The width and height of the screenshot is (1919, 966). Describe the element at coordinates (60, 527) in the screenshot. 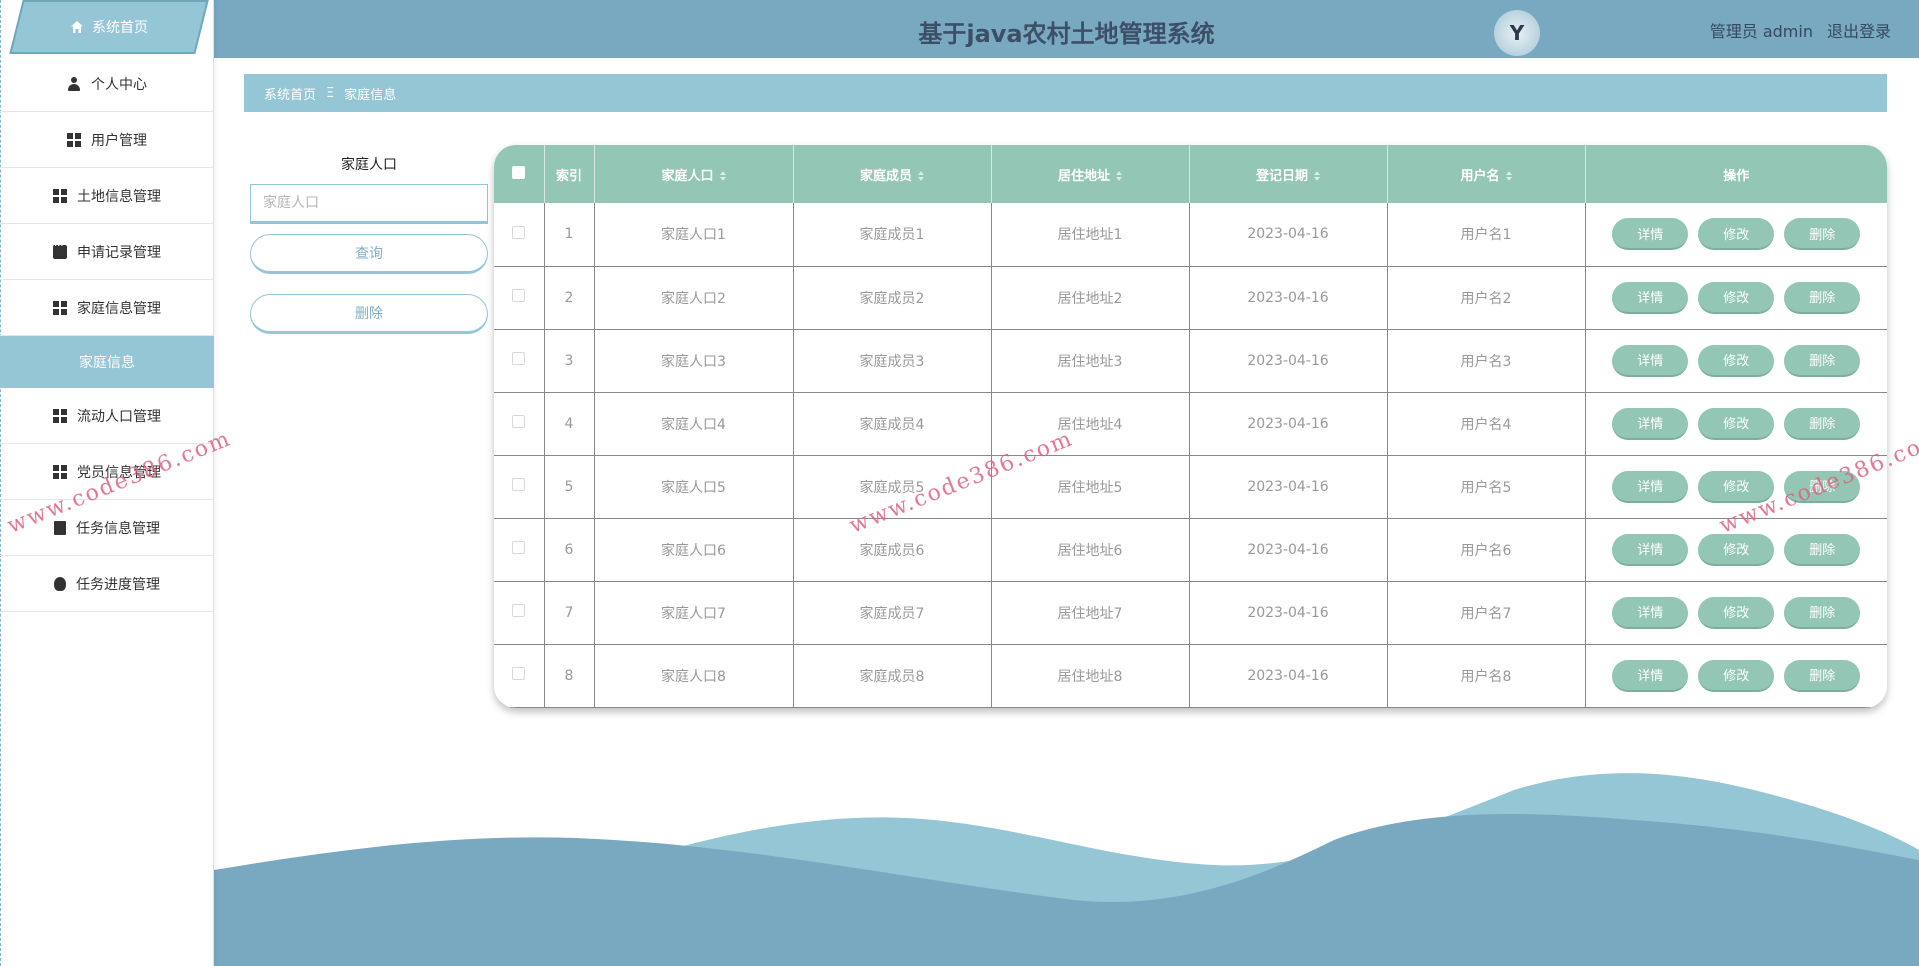

I see `clipboard-icon` at that location.